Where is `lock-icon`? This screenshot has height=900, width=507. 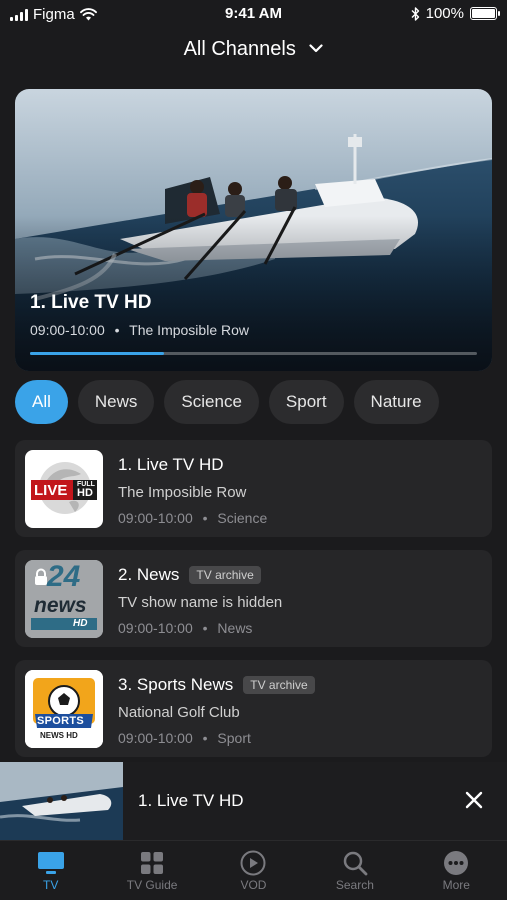
lock-icon is located at coordinates (41, 576).